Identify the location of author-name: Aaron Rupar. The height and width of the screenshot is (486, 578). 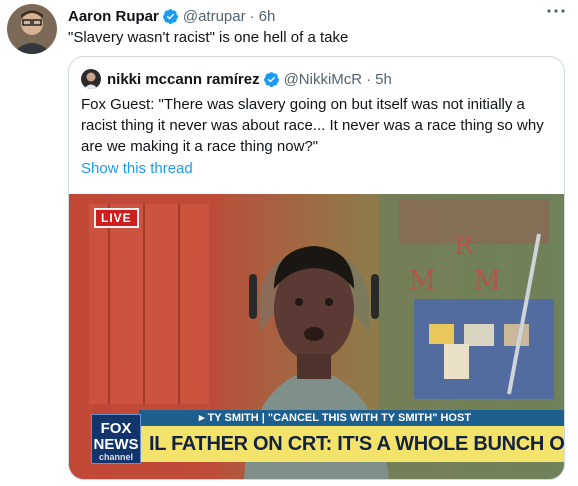
(113, 16).